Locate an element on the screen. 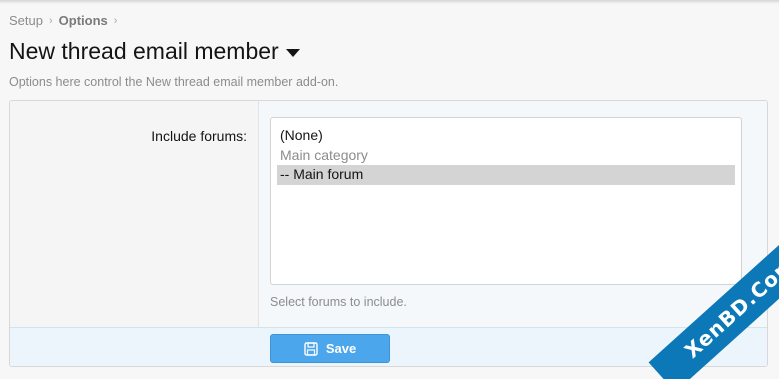  breadcrumb: Setup › Options › is located at coordinates (66, 20).